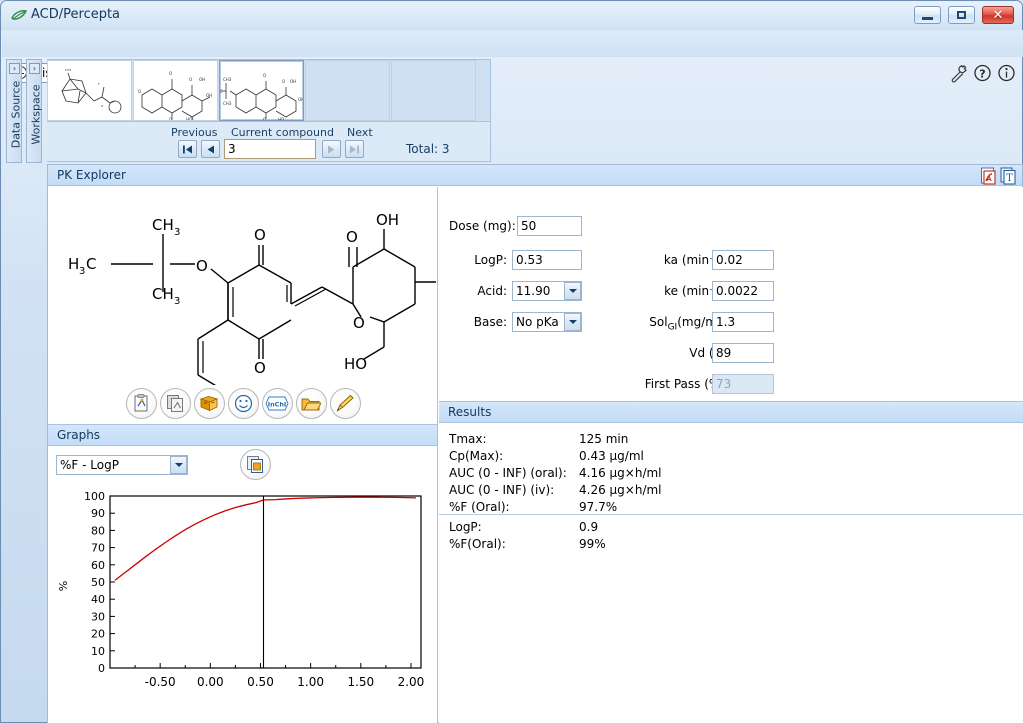  Describe the element at coordinates (160, 682) in the screenshot. I see `x-axis-tick-label: -0.50` at that location.